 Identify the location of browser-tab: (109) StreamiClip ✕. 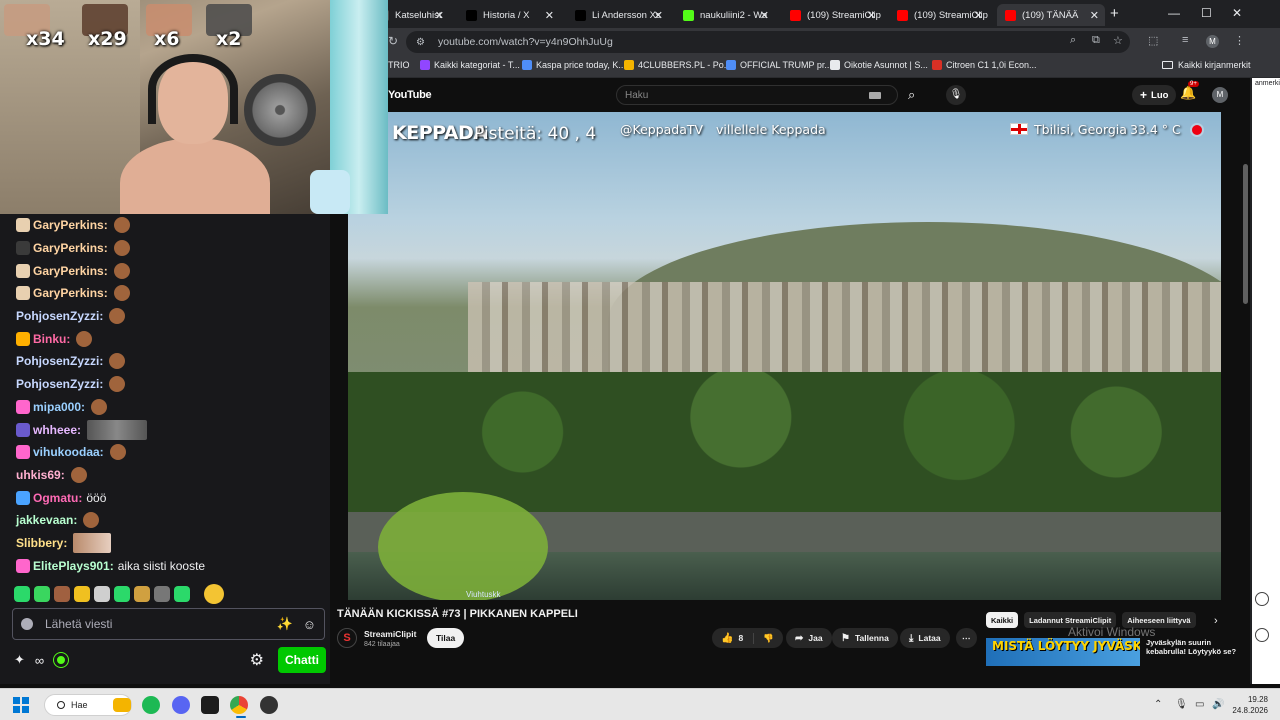
(832, 15).